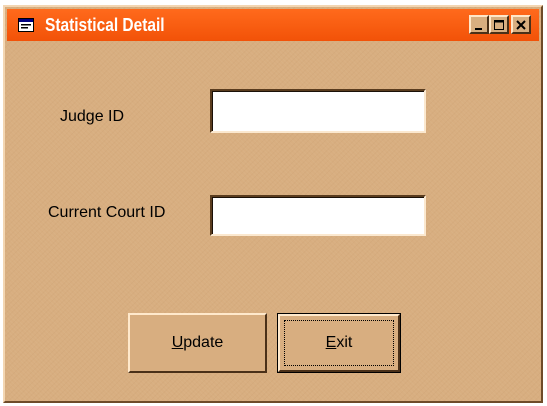  I want to click on maximize-button, so click(499, 24).